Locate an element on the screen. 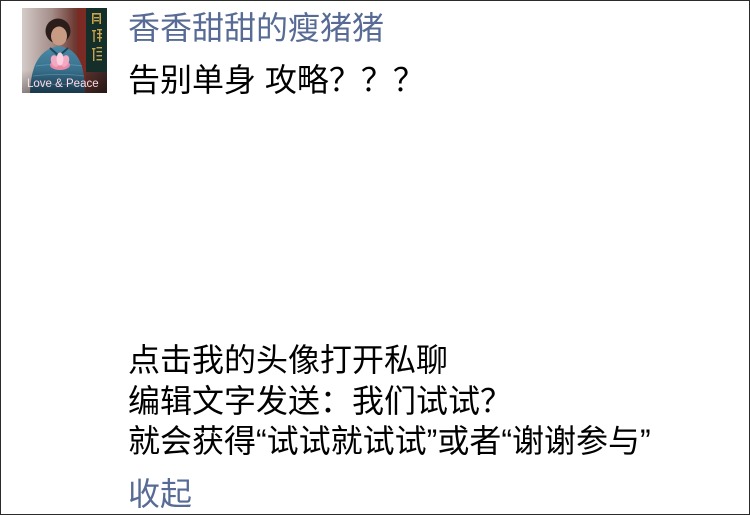 Image resolution: width=750 pixels, height=515 pixels. collapse-button: 收起 is located at coordinates (160, 494).